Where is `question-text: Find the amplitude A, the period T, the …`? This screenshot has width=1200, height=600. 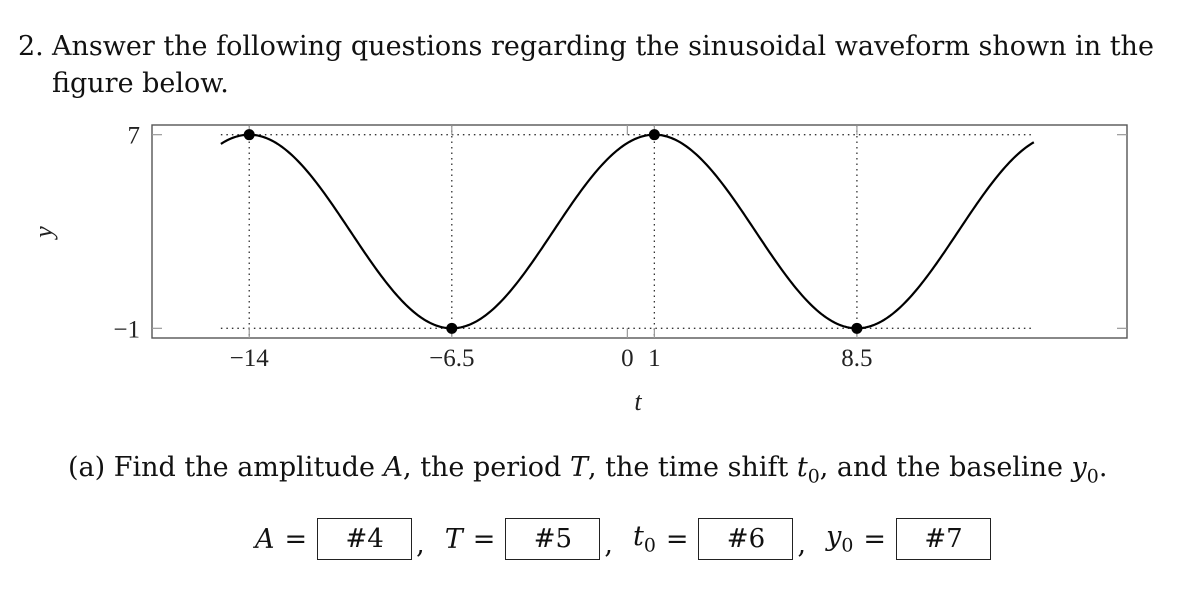 question-text: Find the amplitude A, the period T, the … is located at coordinates (610, 469).